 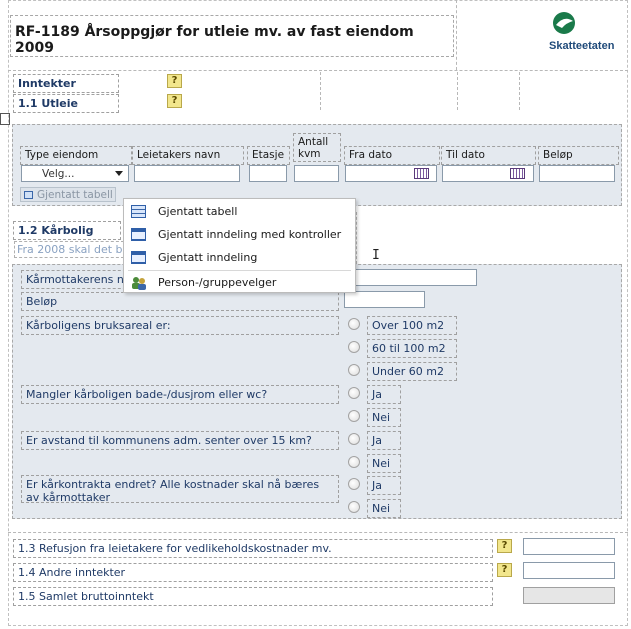 What do you see at coordinates (575, 35) in the screenshot?
I see `skatteetaten-logo: Skatteetaten` at bounding box center [575, 35].